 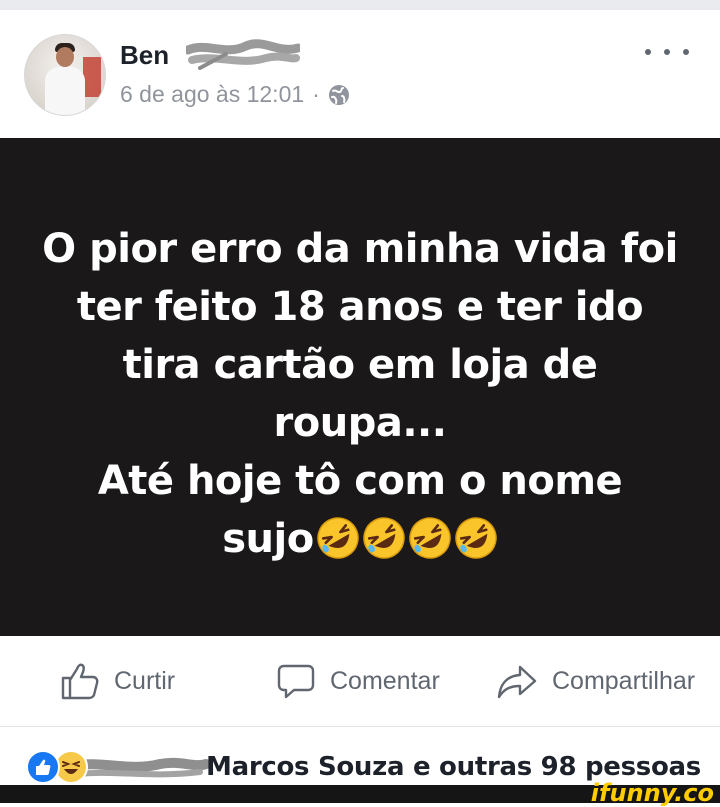 I want to click on comment-label: Comentar, so click(x=385, y=680).